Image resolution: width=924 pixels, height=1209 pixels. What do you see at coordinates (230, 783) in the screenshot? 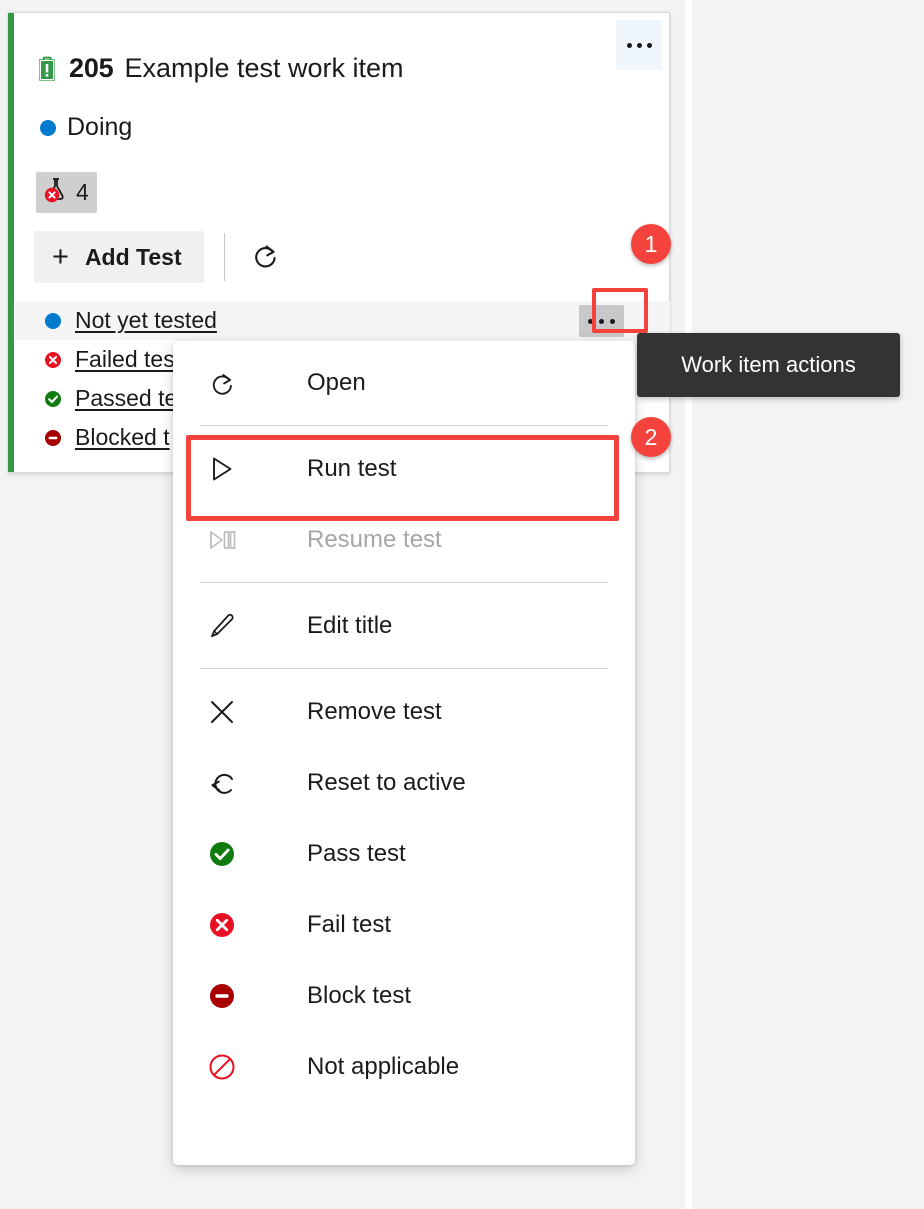
I see `undo-arrow-icon` at bounding box center [230, 783].